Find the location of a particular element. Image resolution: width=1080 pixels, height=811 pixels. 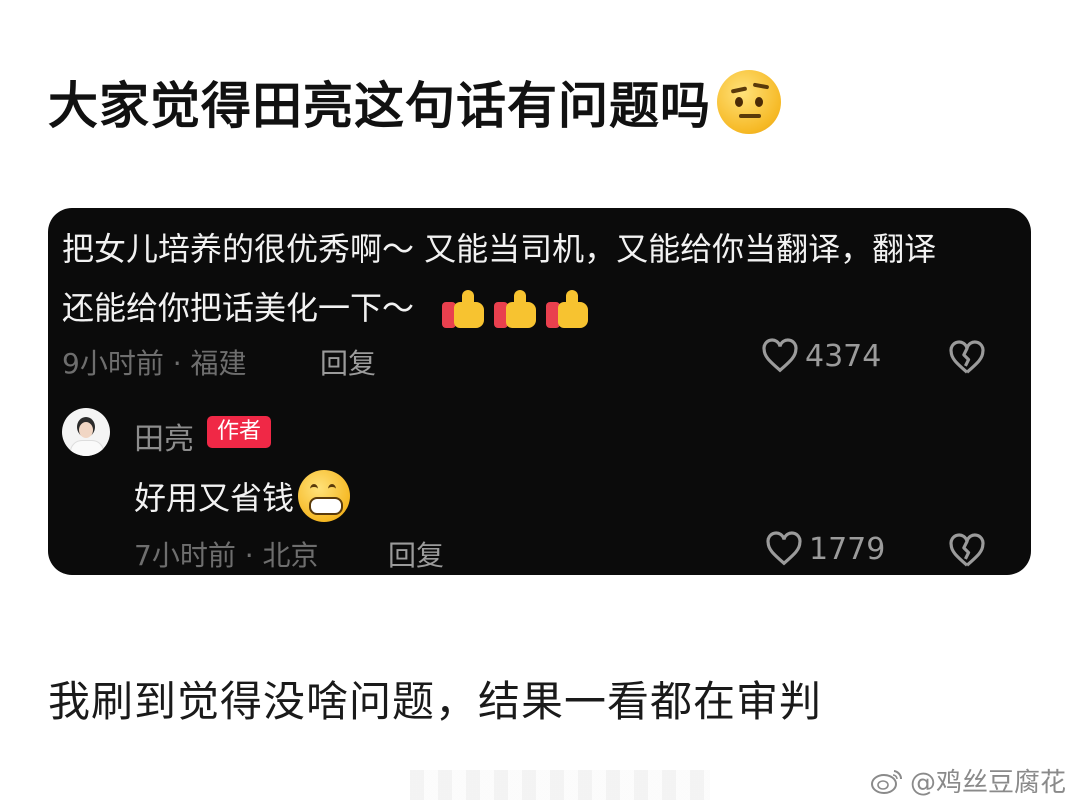

reply-reply-button: 回复 is located at coordinates (416, 554).